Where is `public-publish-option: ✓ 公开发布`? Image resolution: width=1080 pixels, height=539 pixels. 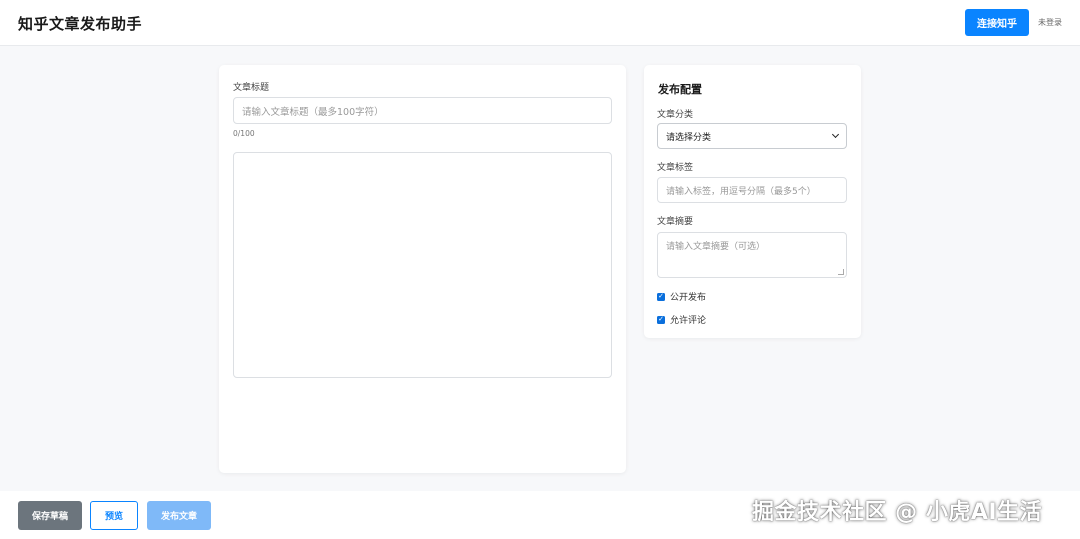 public-publish-option: ✓ 公开发布 is located at coordinates (681, 296).